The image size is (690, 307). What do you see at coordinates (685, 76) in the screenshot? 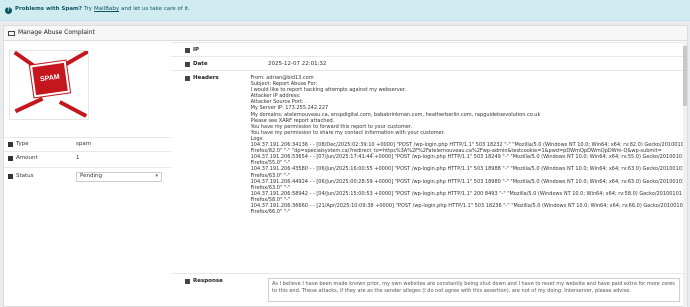
I see `scrollbar-thumb` at bounding box center [685, 76].